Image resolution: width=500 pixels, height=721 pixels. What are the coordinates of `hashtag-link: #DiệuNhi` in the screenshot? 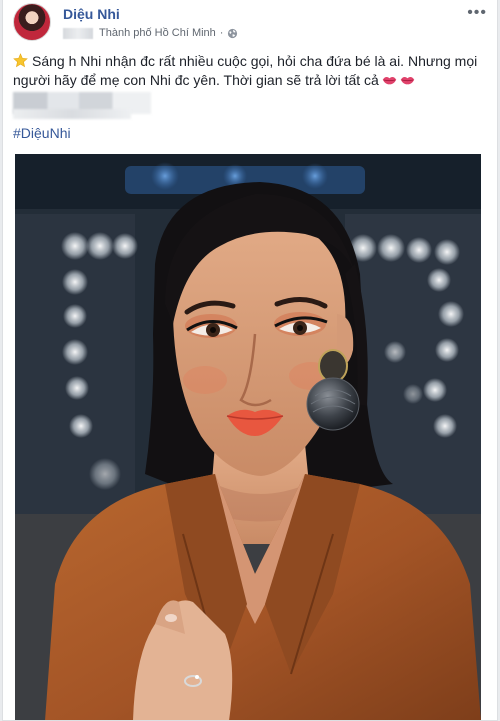 It's located at (42, 133).